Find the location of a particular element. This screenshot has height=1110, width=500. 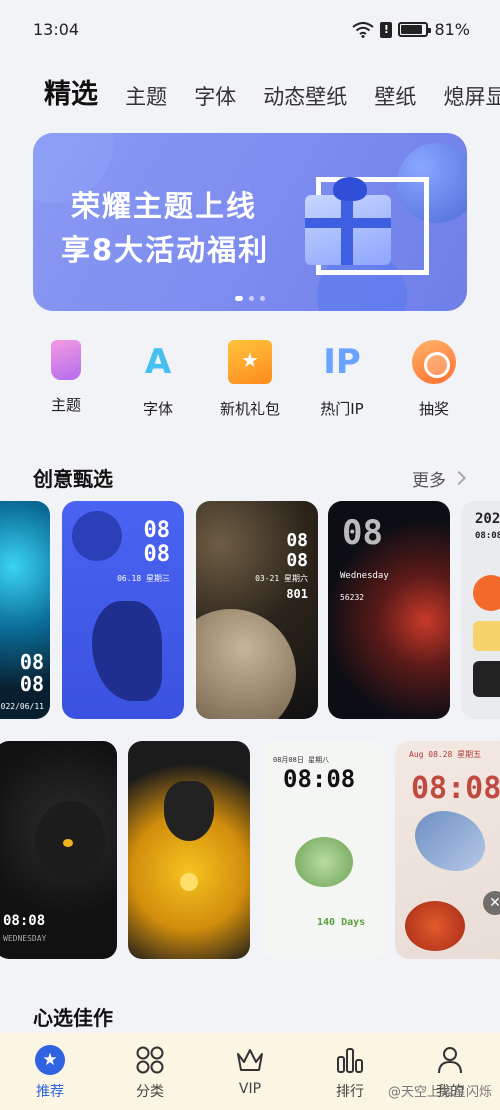

theme-card: 202 08:08 is located at coordinates (480, 610).